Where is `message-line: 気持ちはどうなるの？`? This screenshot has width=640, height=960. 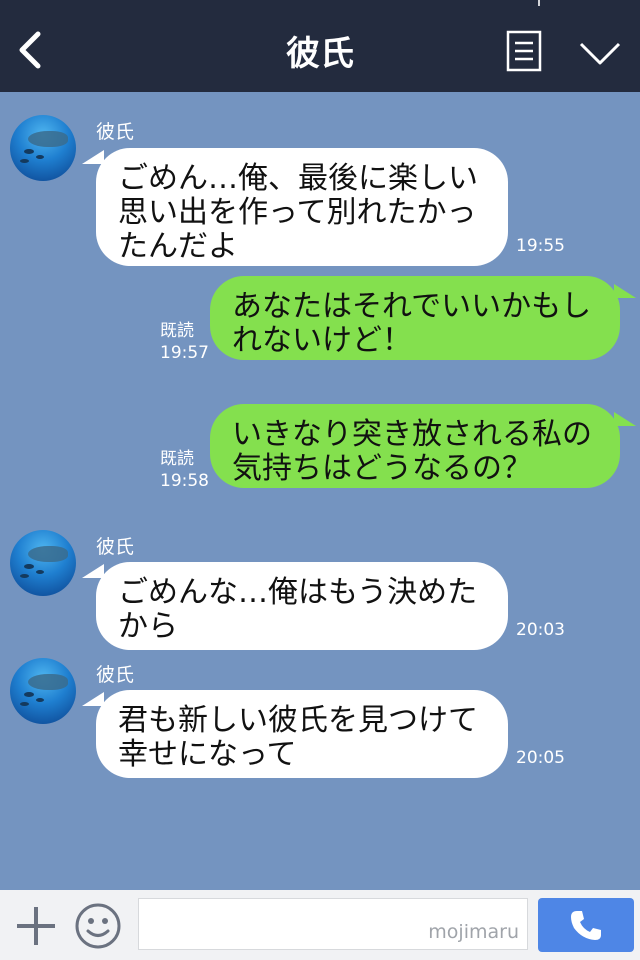 message-line: 気持ちはどうなるの？ is located at coordinates (382, 468).